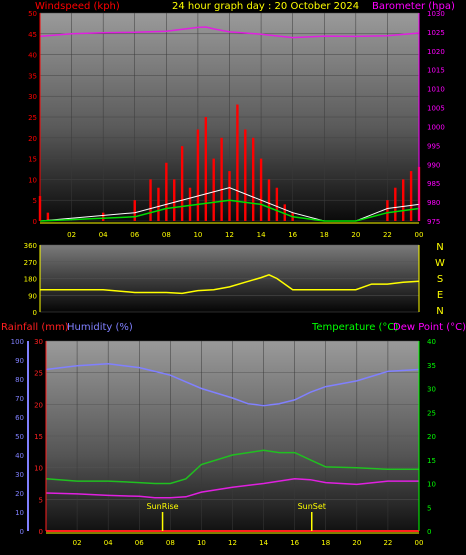 The image size is (466, 555). Describe the element at coordinates (436, 90) in the screenshot. I see `baro-tick-label: 1010` at that location.